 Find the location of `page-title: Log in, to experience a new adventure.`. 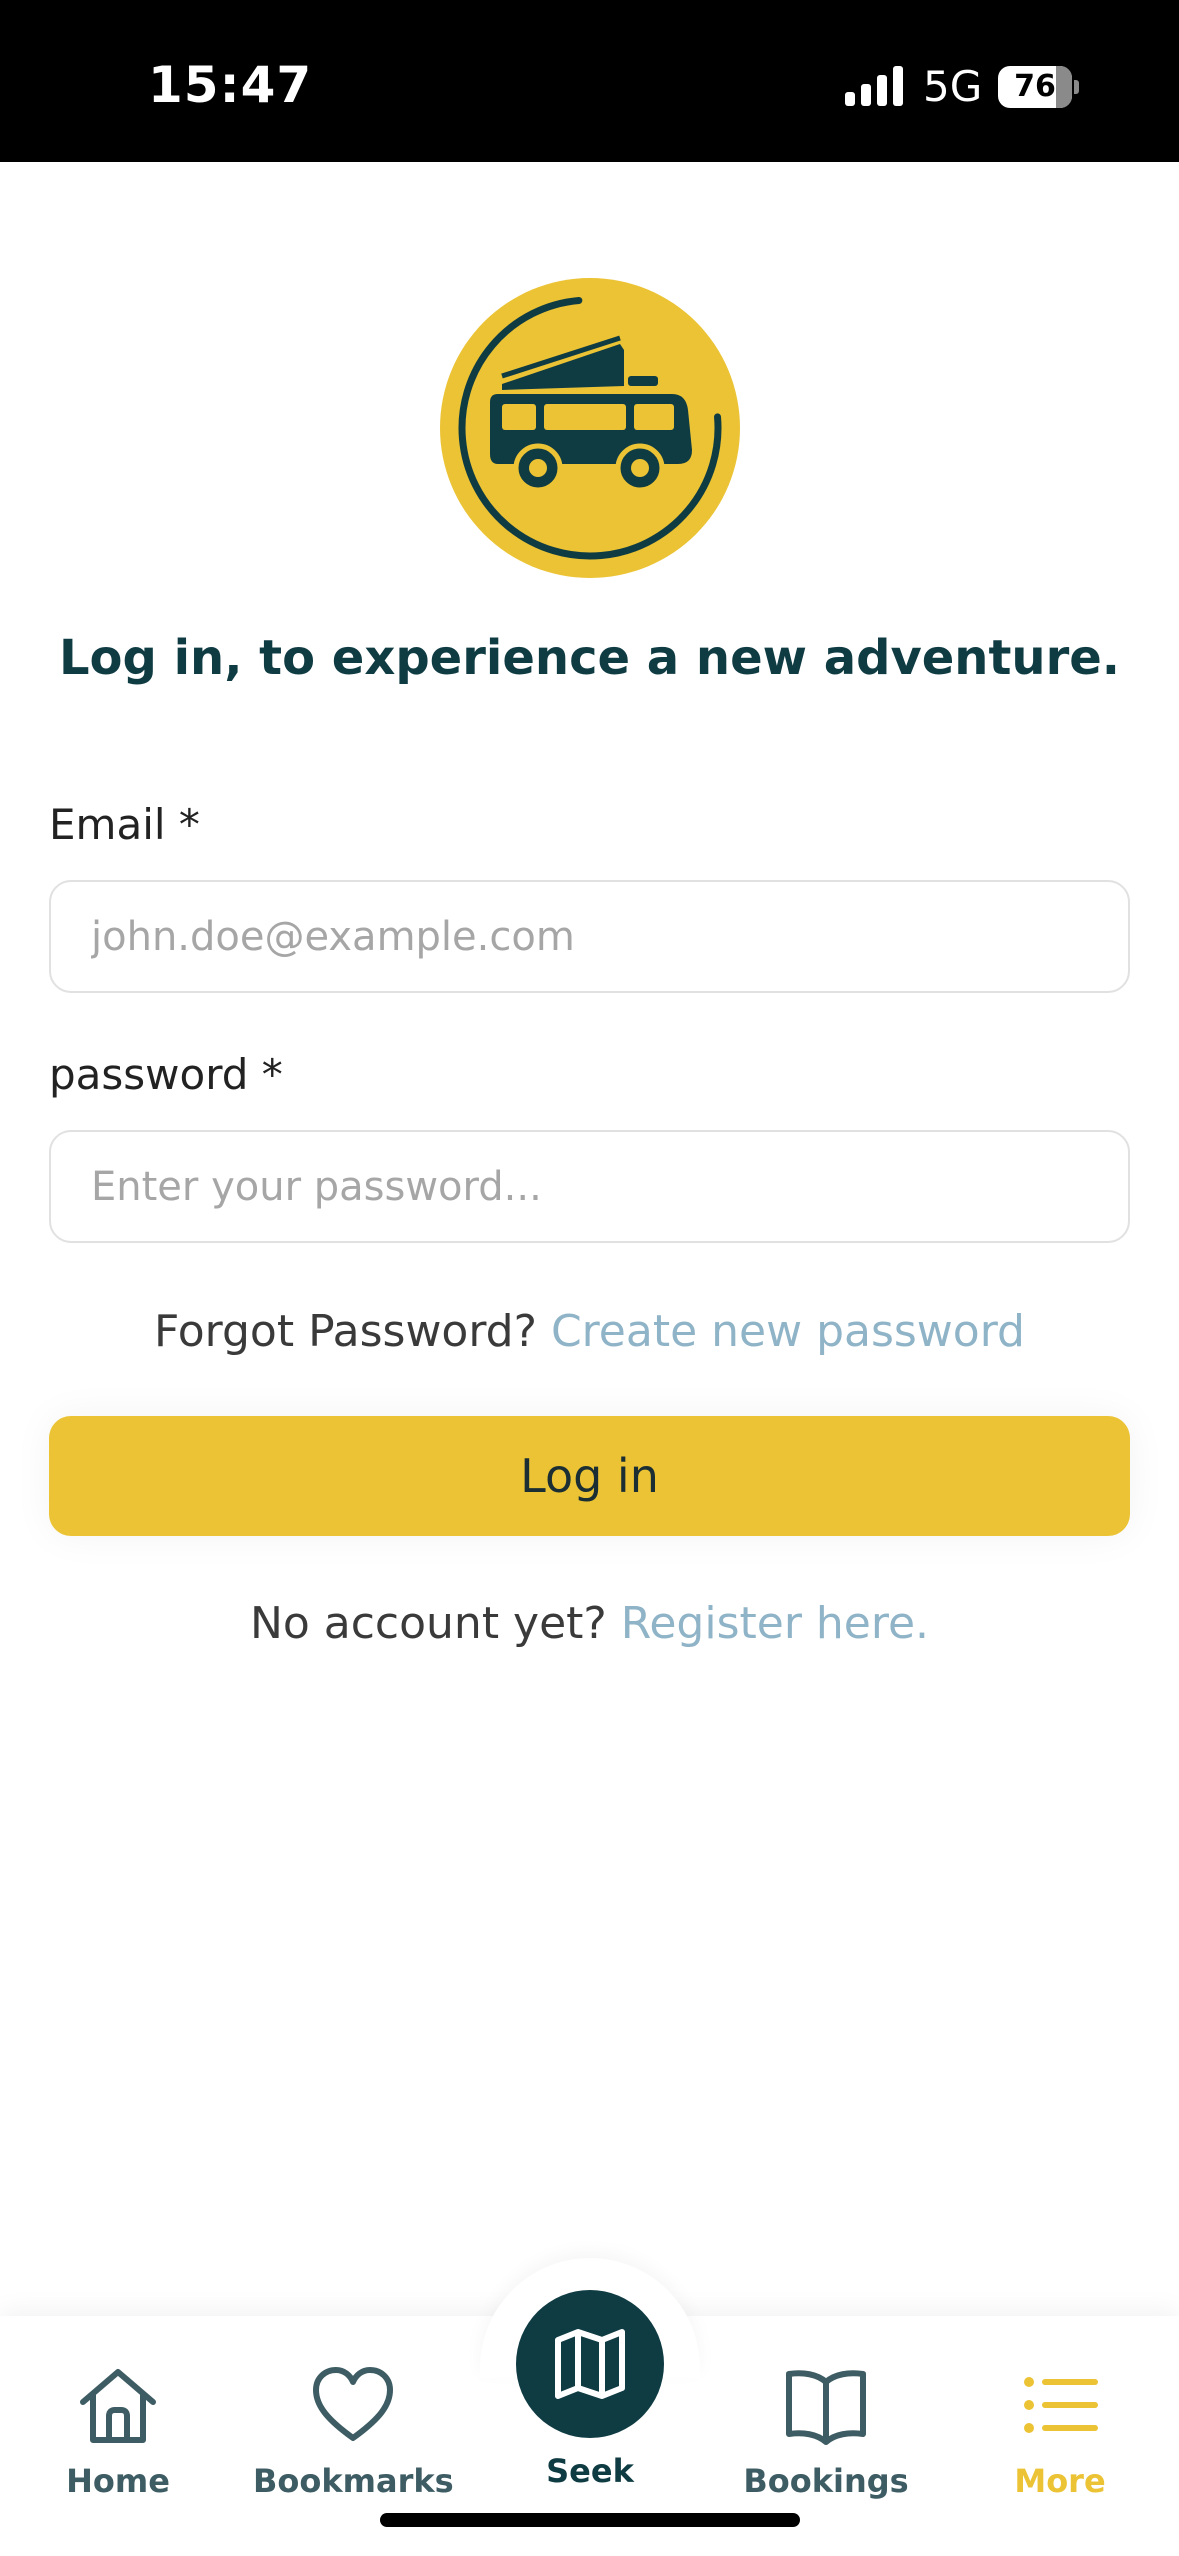

page-title: Log in, to experience a new adventure. is located at coordinates (589, 658).